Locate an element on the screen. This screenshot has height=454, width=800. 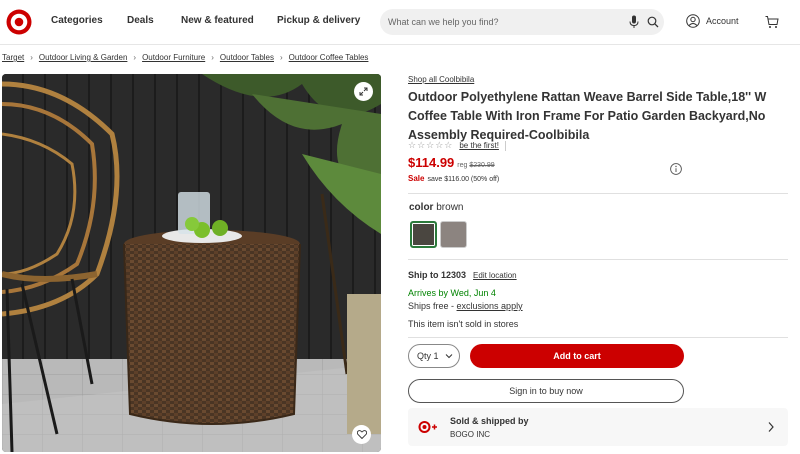
expand-image-button is located at coordinates (363, 91).